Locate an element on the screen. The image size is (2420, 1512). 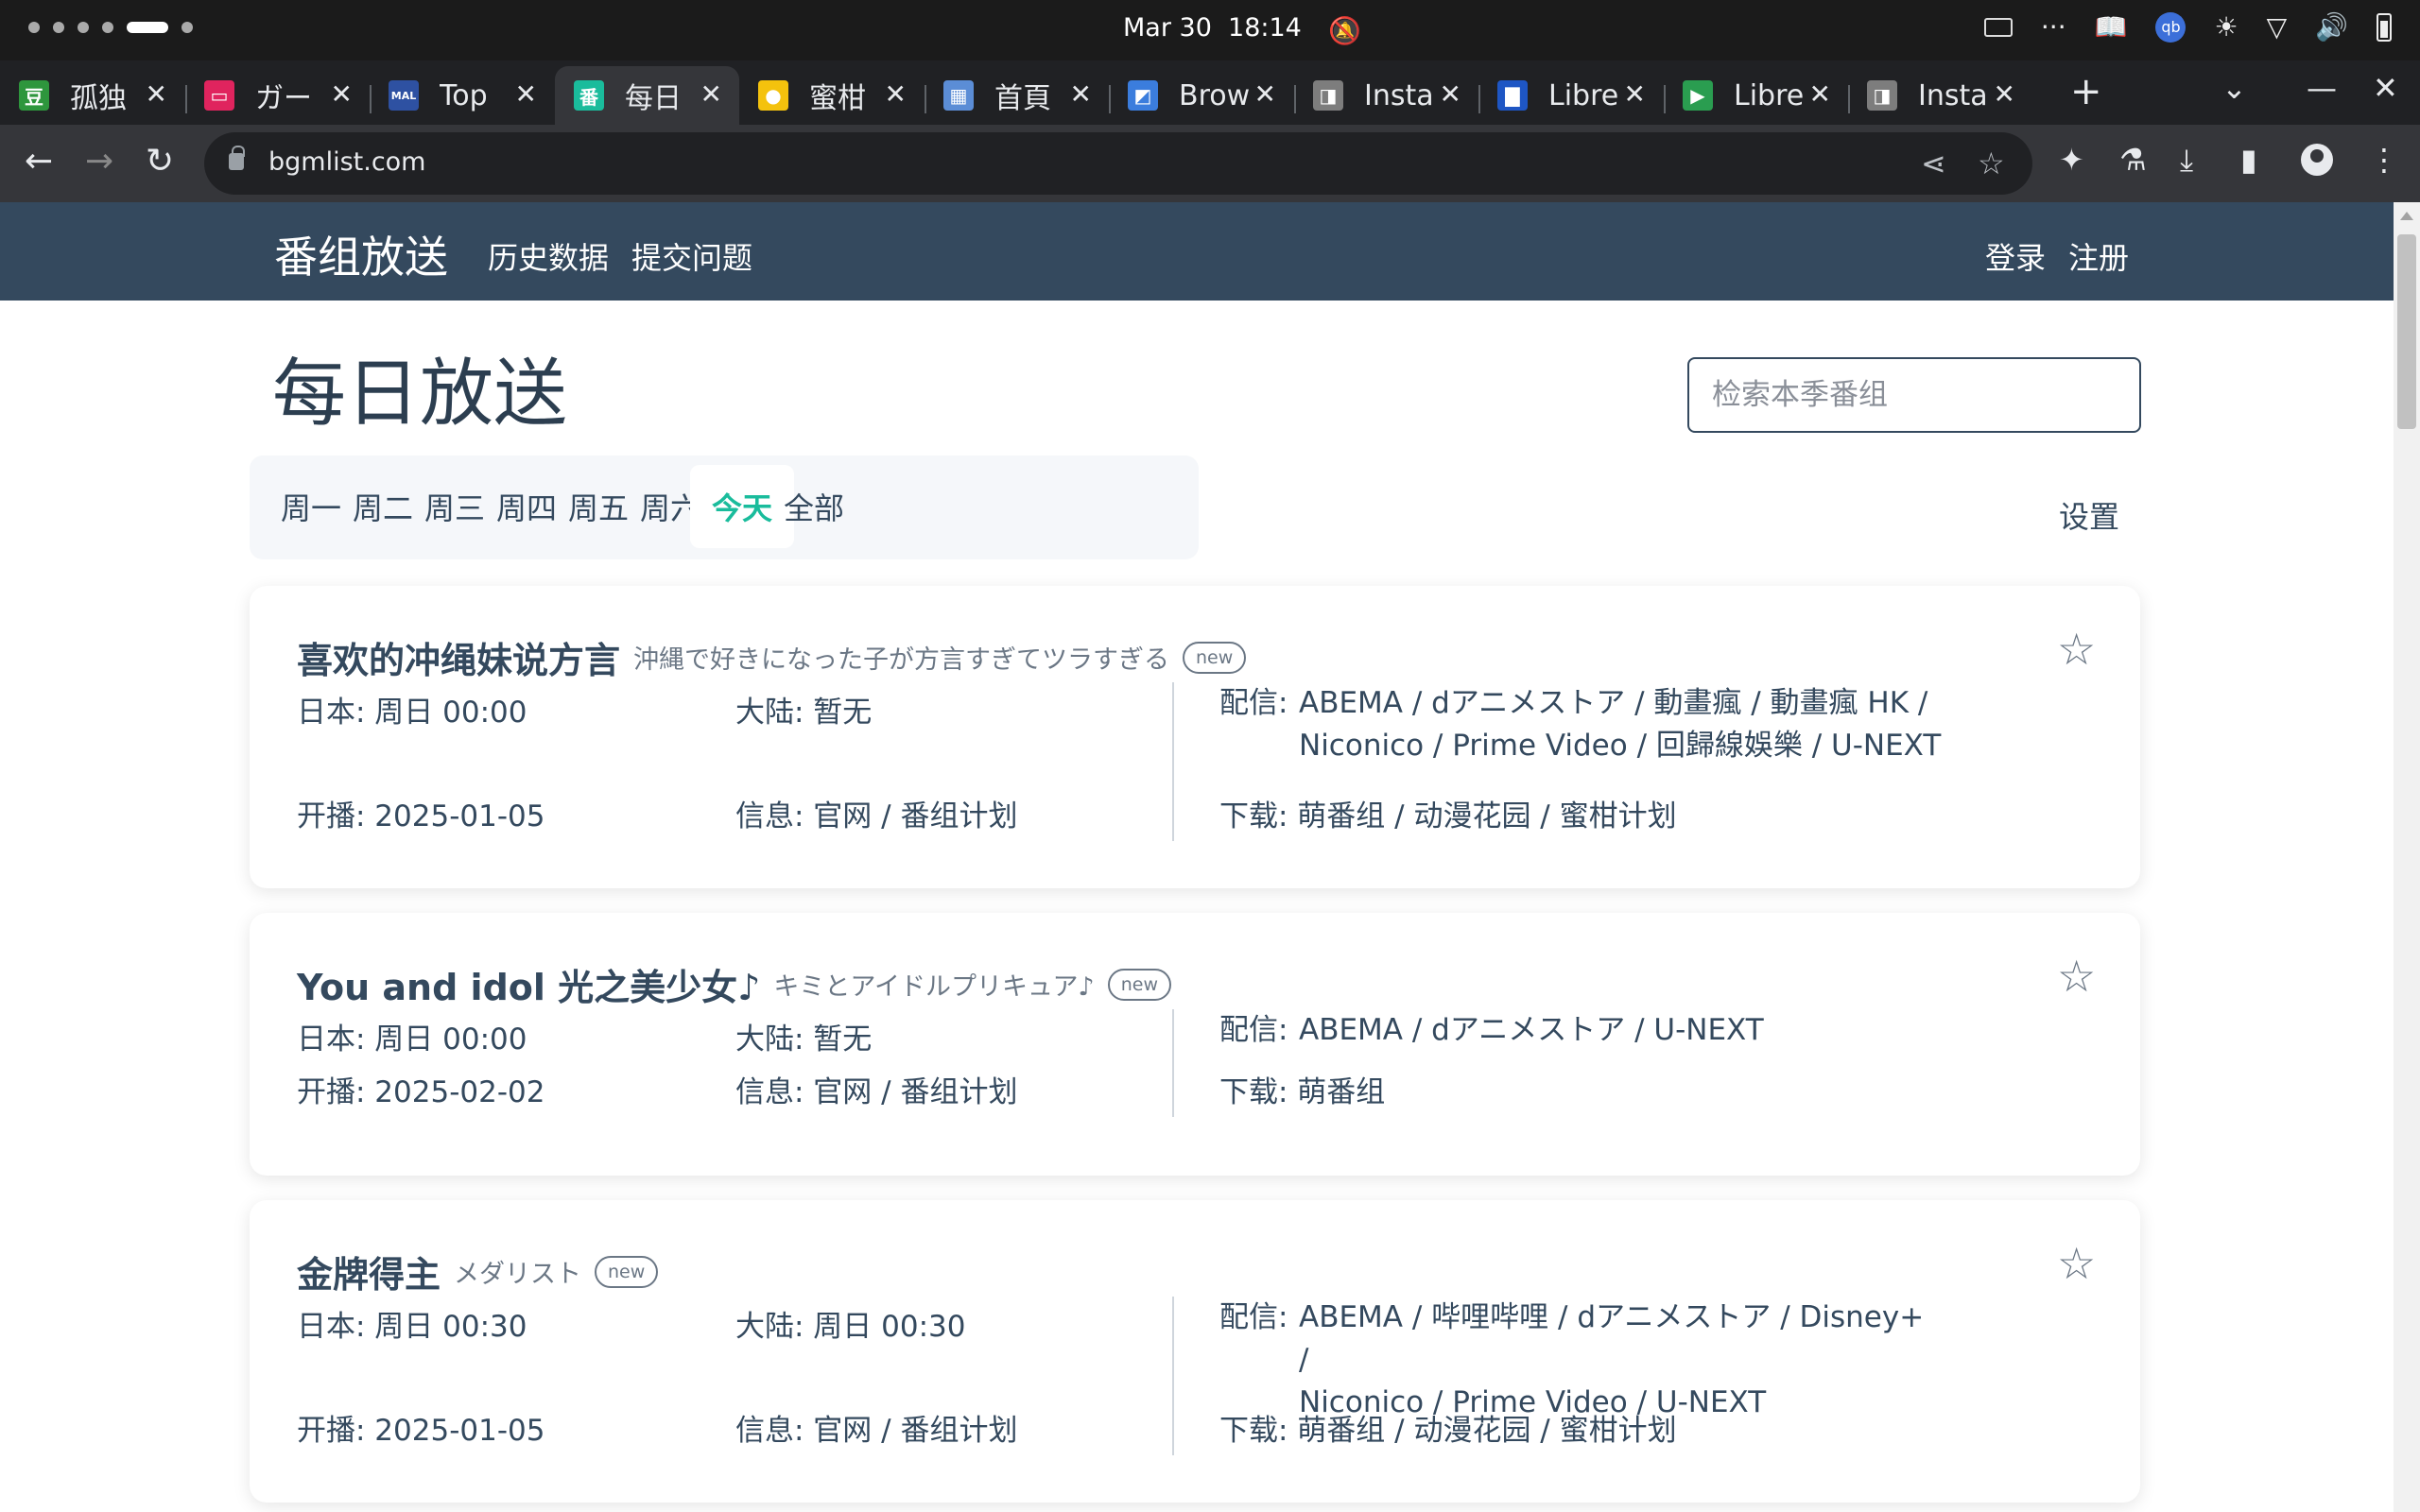
close-window-button: ✕ is located at coordinates (2385, 88).